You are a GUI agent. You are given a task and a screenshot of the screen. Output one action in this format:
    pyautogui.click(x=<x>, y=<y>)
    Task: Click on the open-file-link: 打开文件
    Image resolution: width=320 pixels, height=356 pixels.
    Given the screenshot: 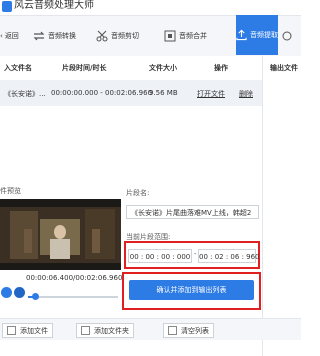 What is the action you would take?
    pyautogui.click(x=211, y=94)
    